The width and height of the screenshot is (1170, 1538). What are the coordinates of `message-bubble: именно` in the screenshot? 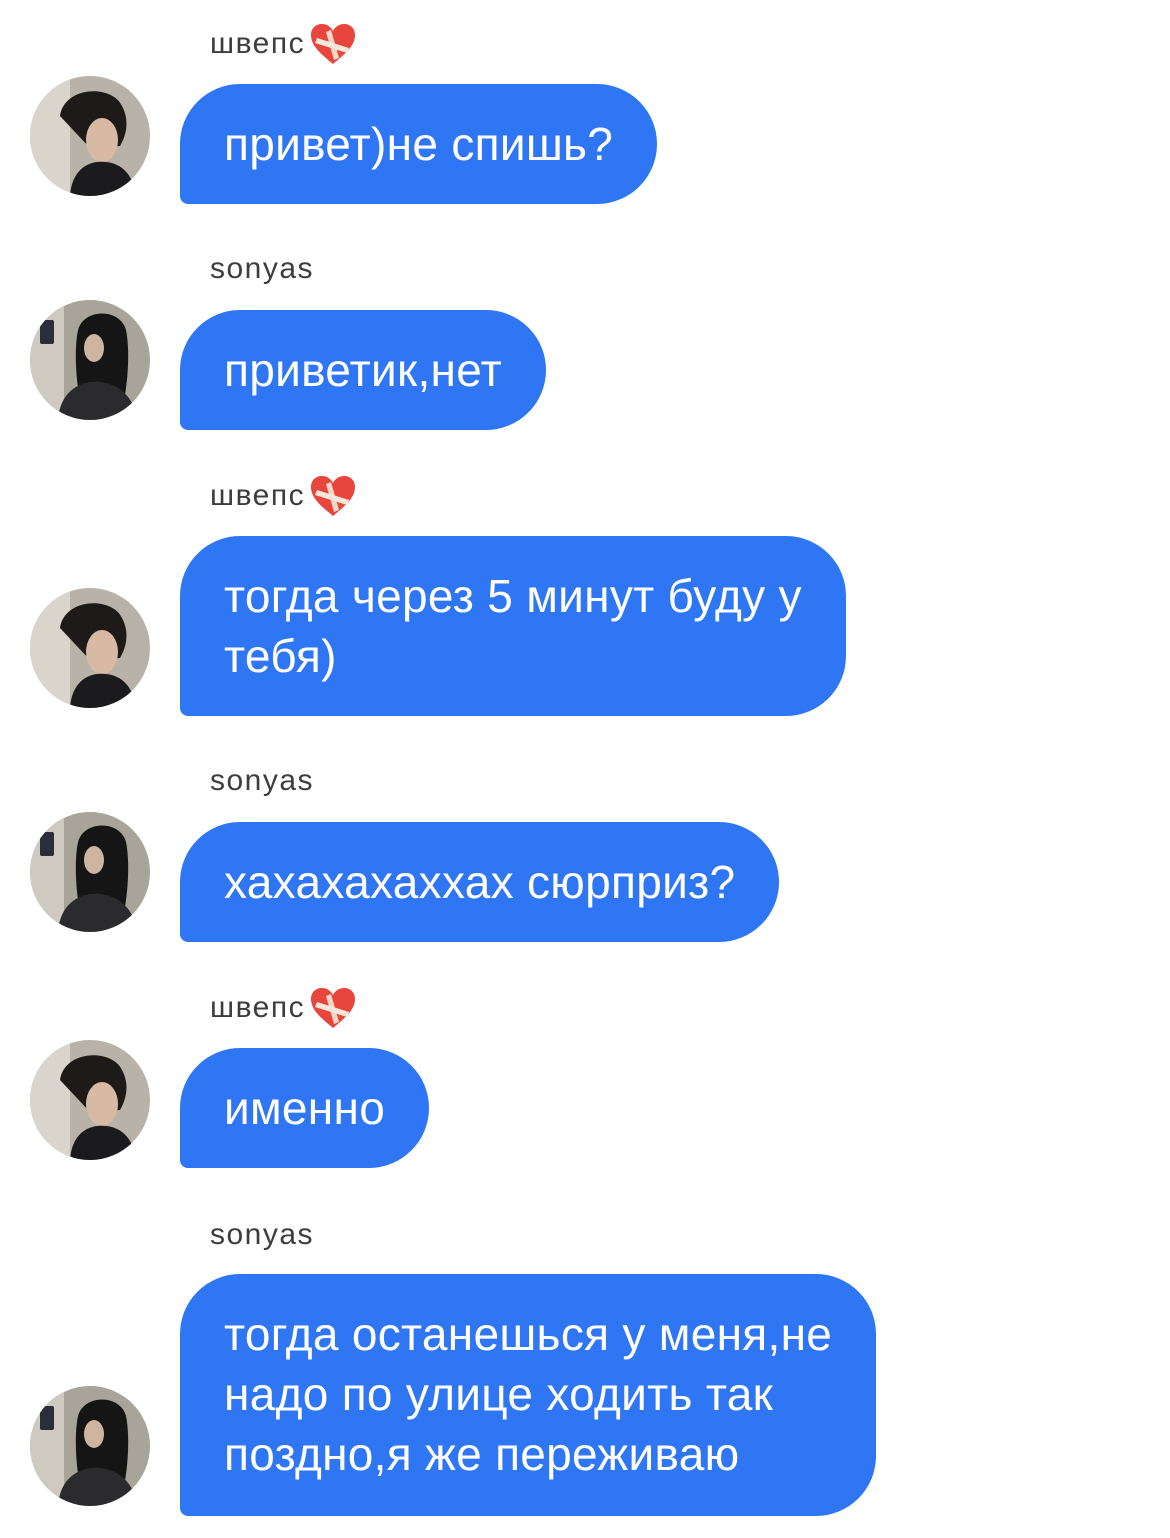 It's located at (305, 1108).